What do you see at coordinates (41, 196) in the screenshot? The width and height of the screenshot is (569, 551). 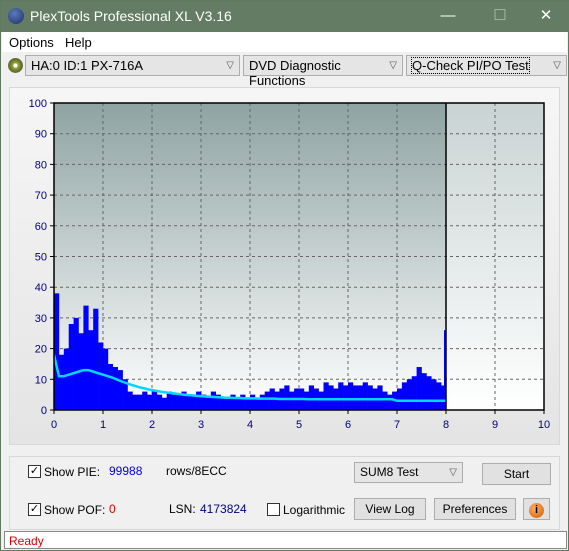 I see `y-tick-label: 70` at bounding box center [41, 196].